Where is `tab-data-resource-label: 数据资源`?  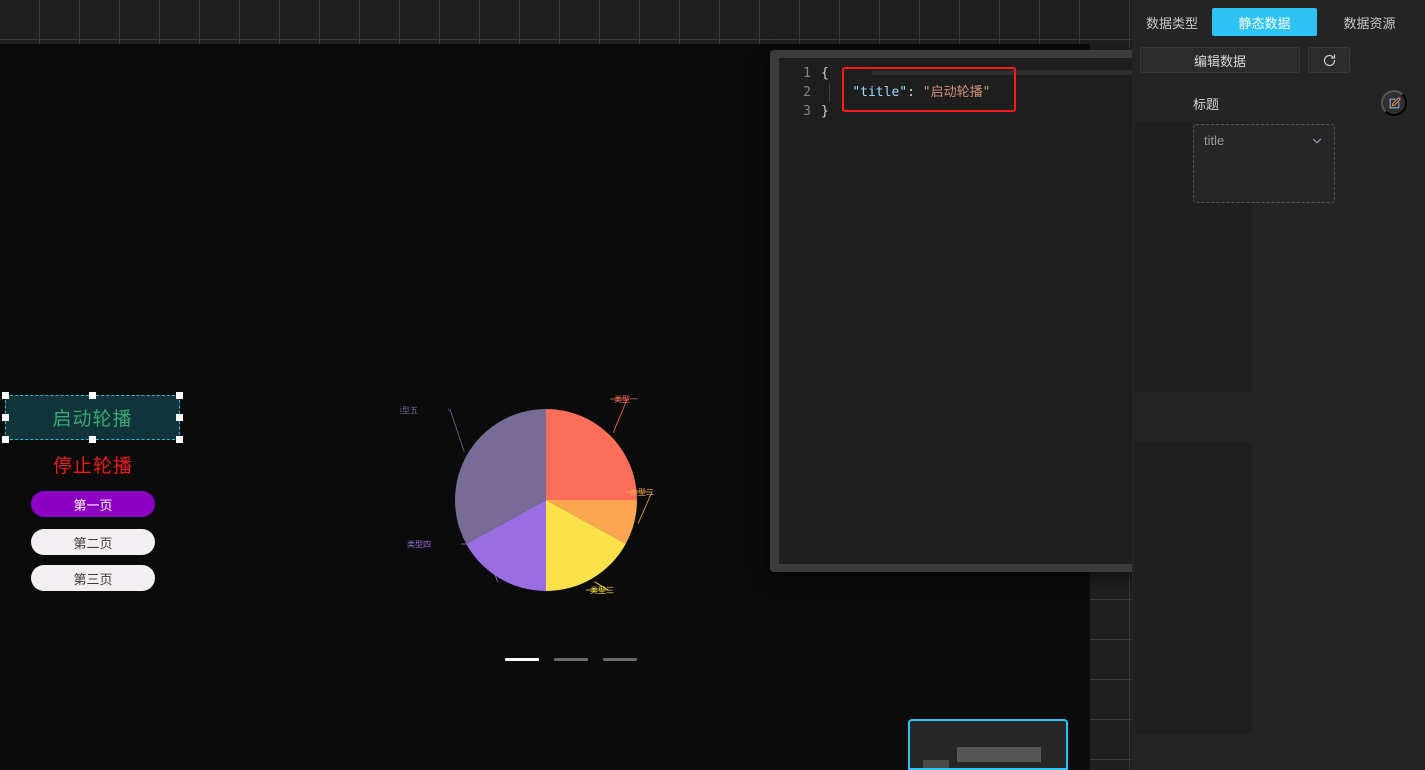 tab-data-resource-label: 数据资源 is located at coordinates (1369, 23).